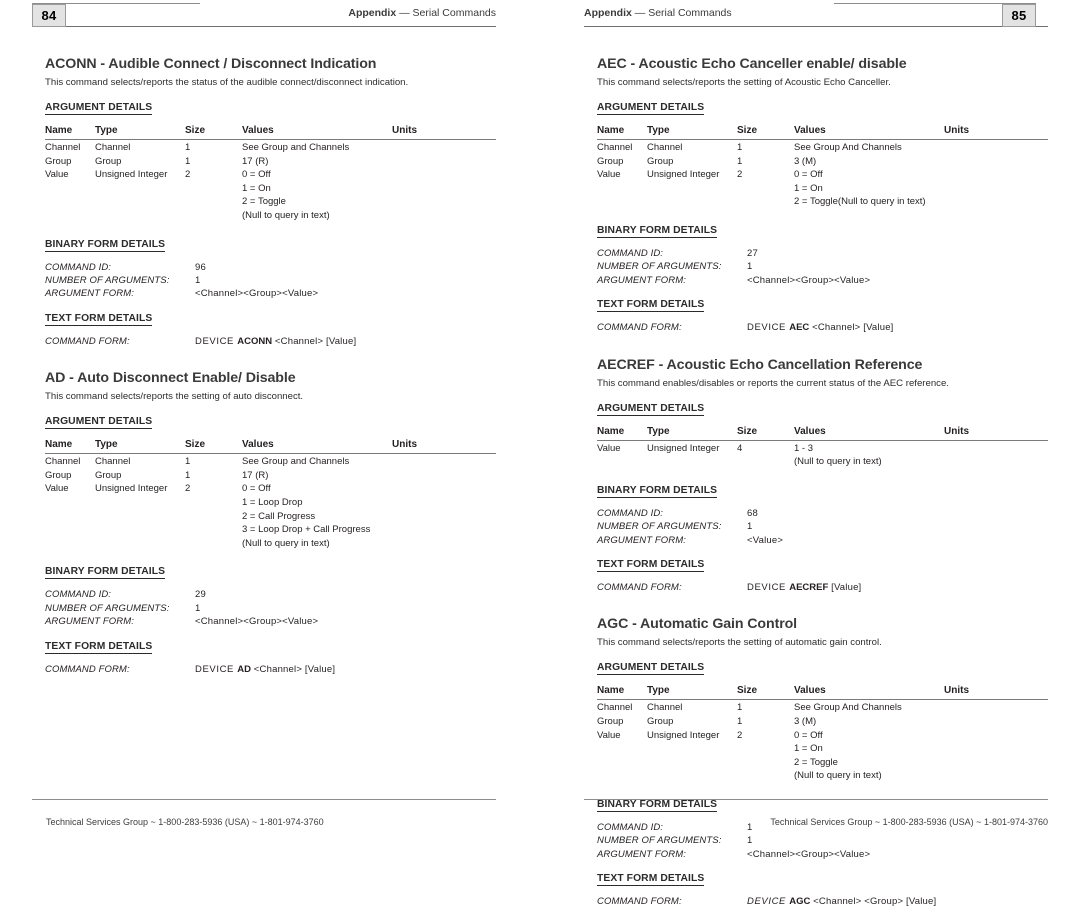  Describe the element at coordinates (752, 513) in the screenshot. I see `value-command-id: 68` at that location.